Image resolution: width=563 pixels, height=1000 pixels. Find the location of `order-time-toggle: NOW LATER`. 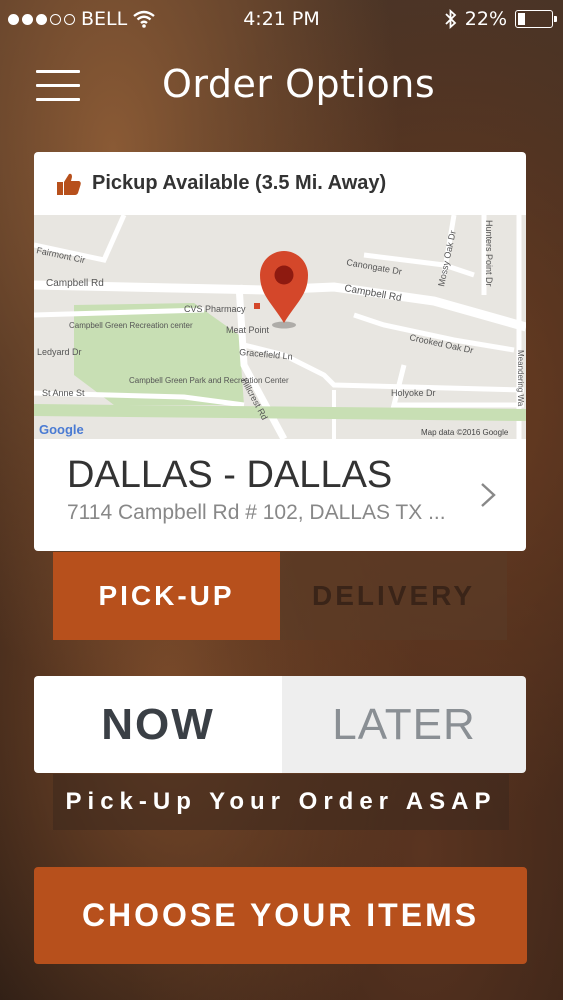

order-time-toggle: NOW LATER is located at coordinates (280, 724).